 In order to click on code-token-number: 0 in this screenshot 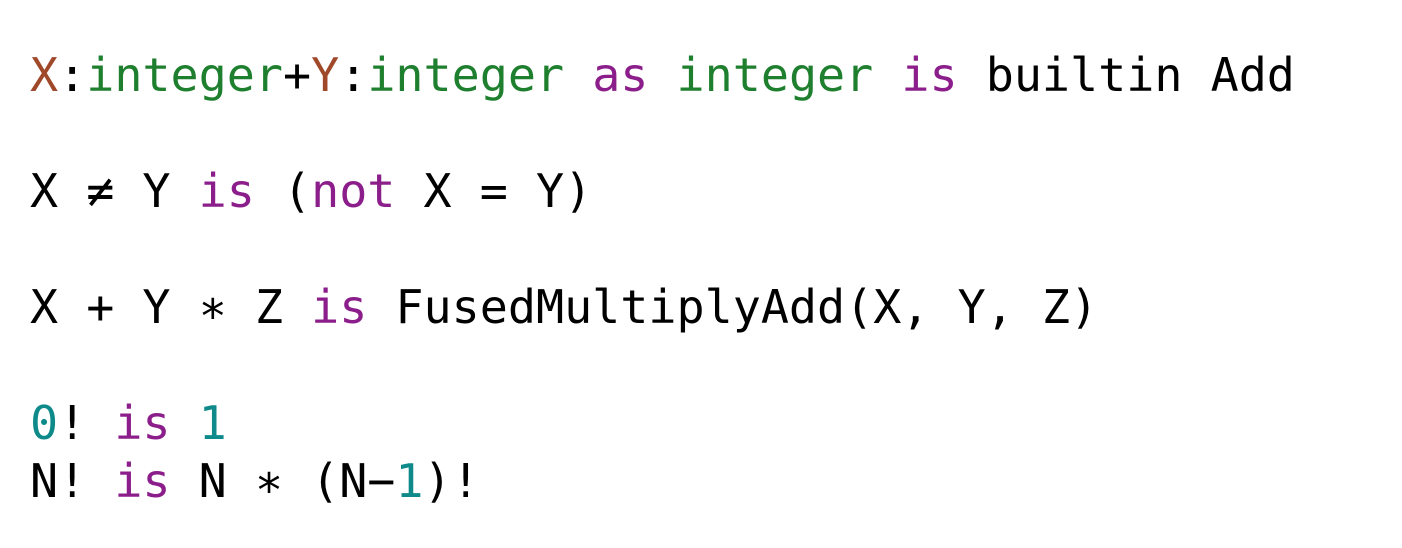, I will do `click(44, 424)`.